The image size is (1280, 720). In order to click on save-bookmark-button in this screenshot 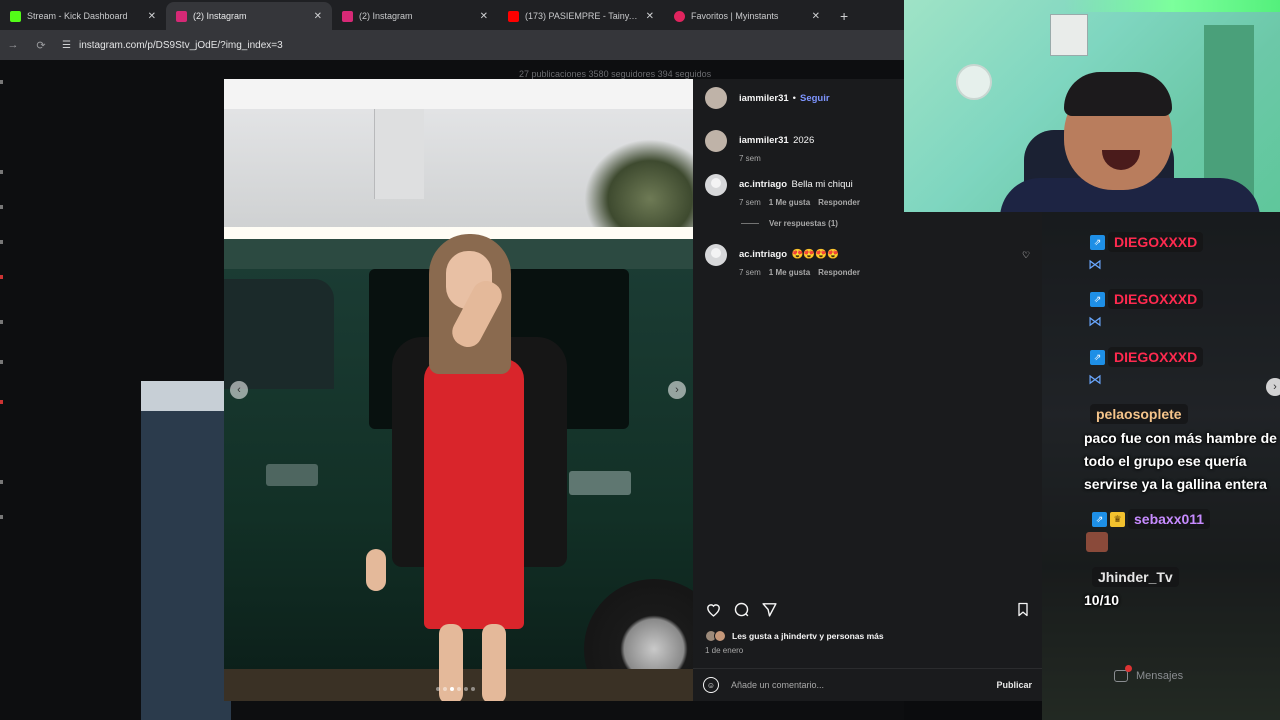, I will do `click(1023, 609)`.